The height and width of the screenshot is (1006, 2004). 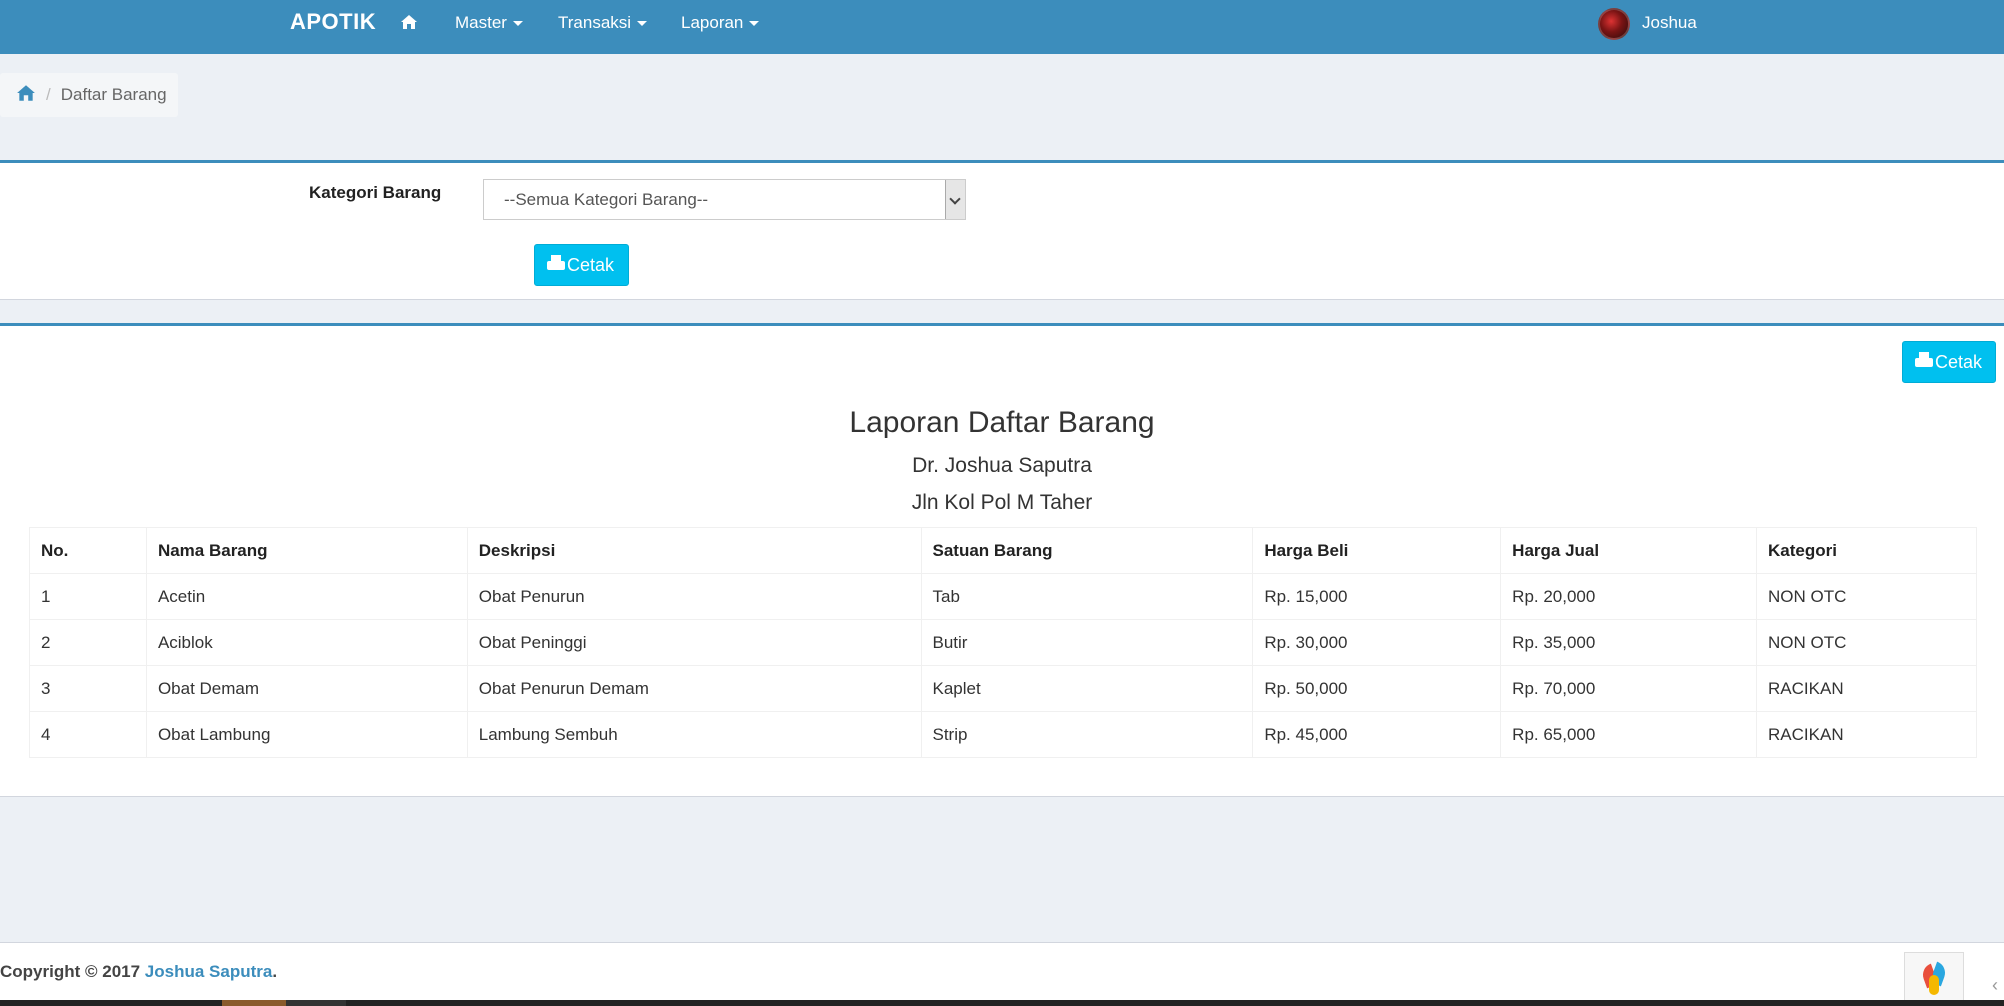 I want to click on taskbar-strip, so click(x=1002, y=1003).